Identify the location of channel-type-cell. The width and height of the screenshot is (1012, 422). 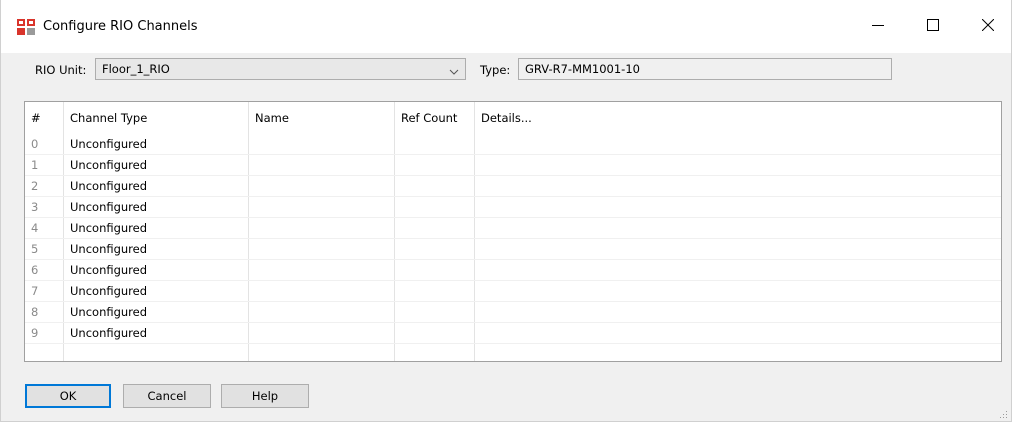
(156, 352).